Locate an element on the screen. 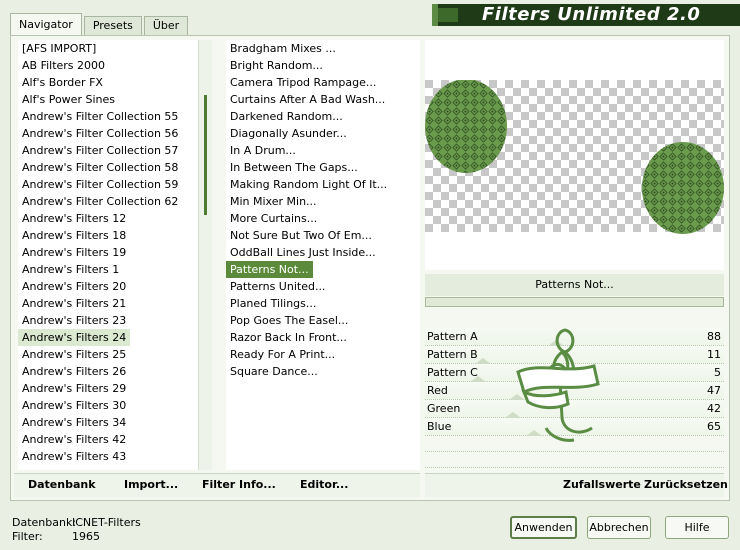 This screenshot has width=740, height=550. category-item: Andrew's Filters 23 is located at coordinates (108, 320).